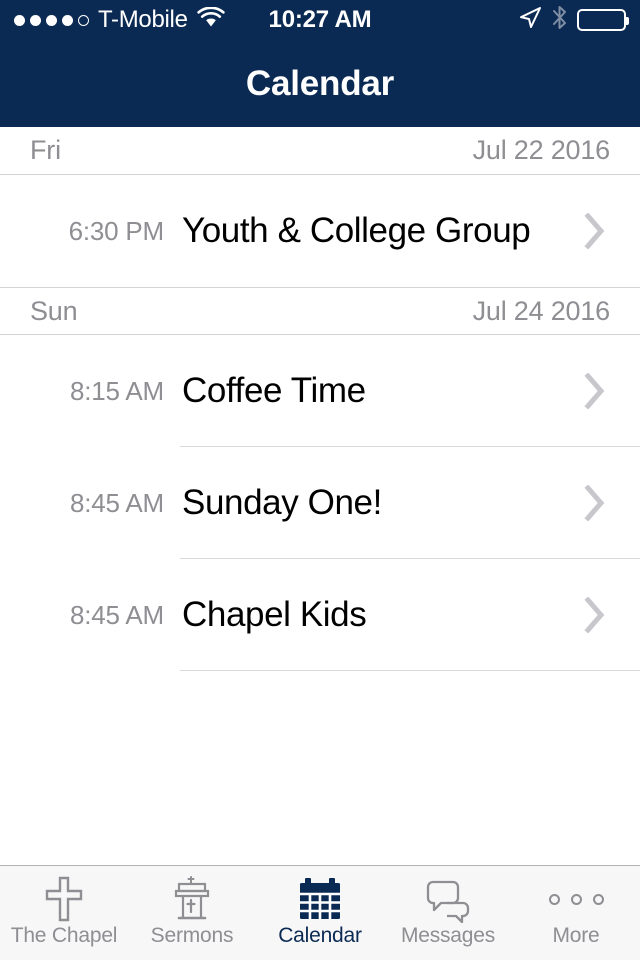 The width and height of the screenshot is (640, 960). What do you see at coordinates (573, 20) in the screenshot?
I see `status-bar-right` at bounding box center [573, 20].